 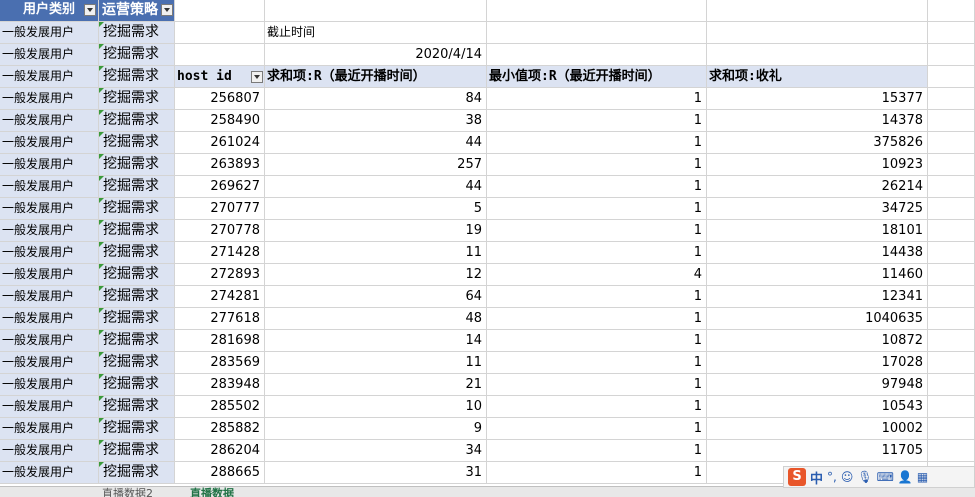 I want to click on pivot-cell-sum-gift: 15377, so click(x=817, y=99).